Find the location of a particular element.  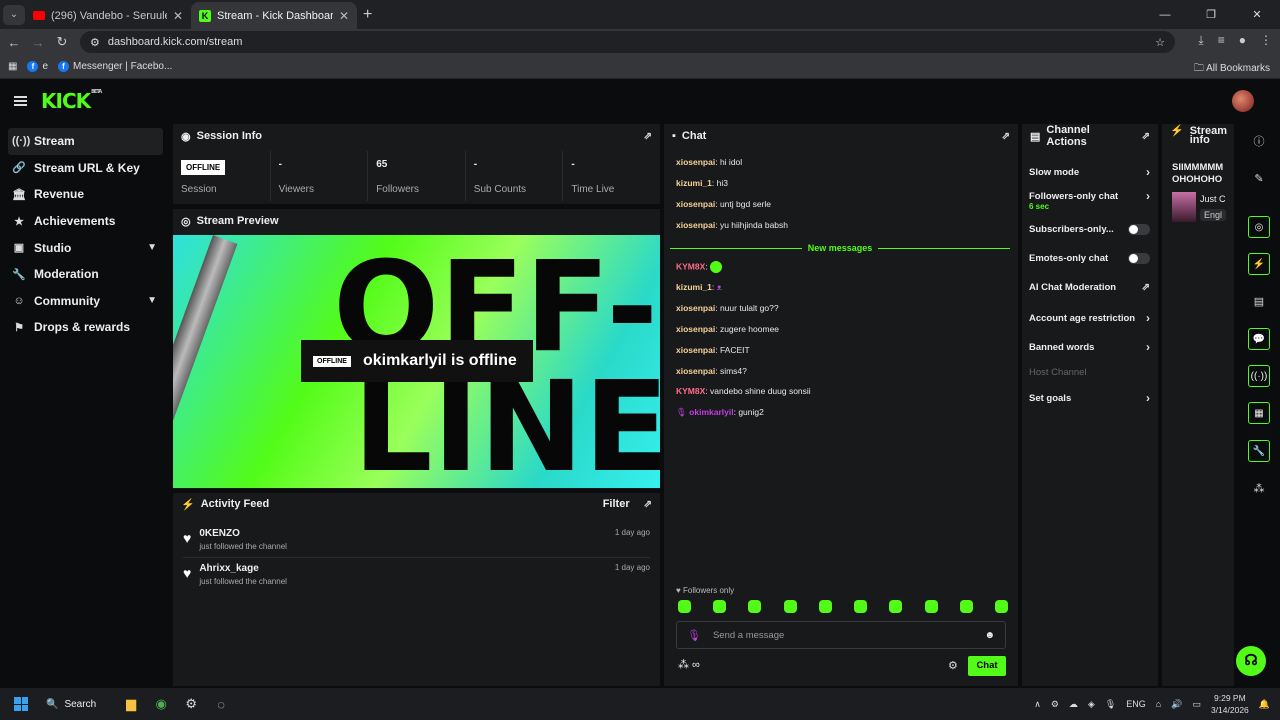

chevron-up-icon: ∧ is located at coordinates (1037, 704).